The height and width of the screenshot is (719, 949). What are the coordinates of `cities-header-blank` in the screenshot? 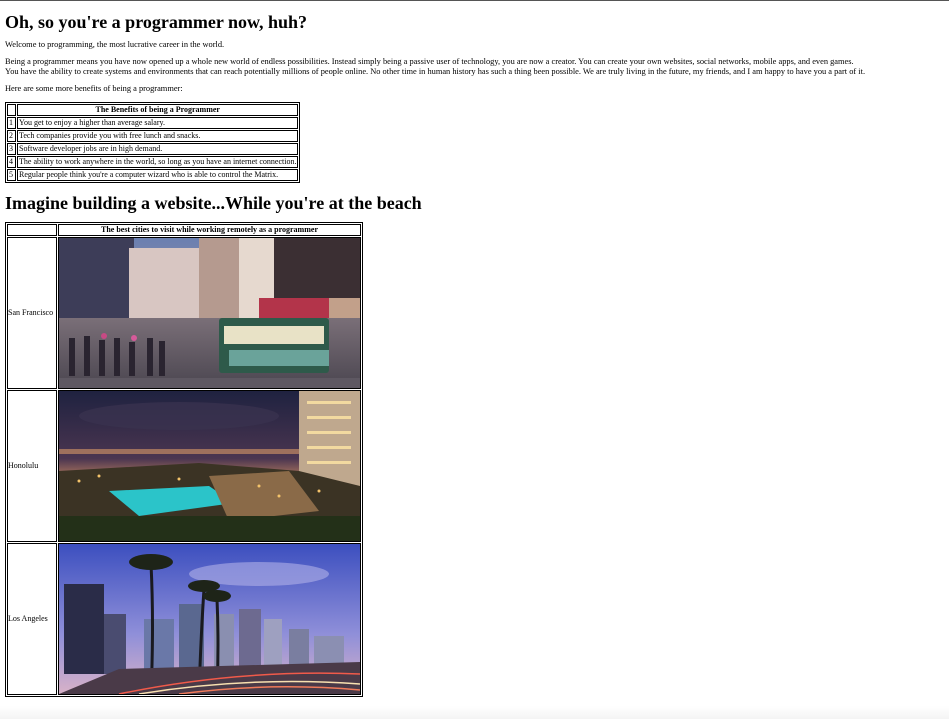 It's located at (32, 229).